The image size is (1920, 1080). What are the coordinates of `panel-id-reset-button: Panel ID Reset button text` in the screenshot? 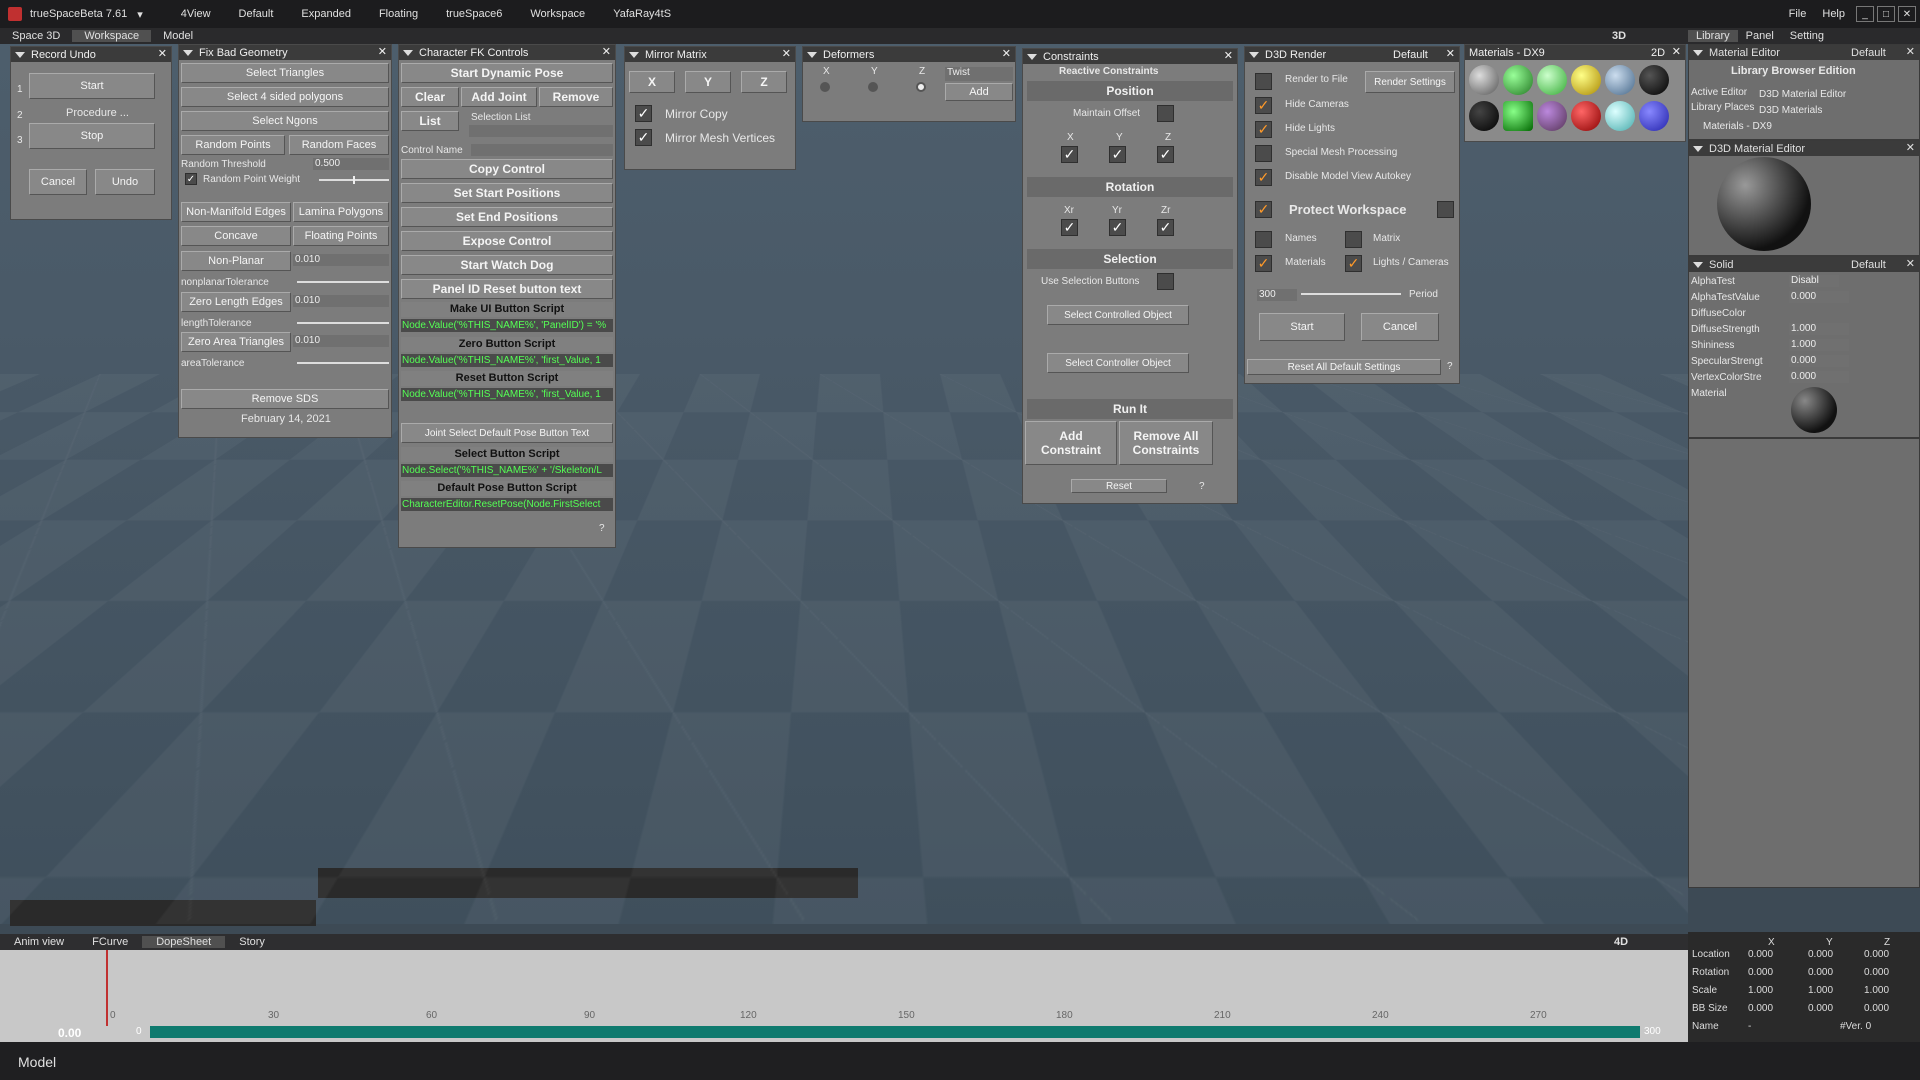 It's located at (507, 289).